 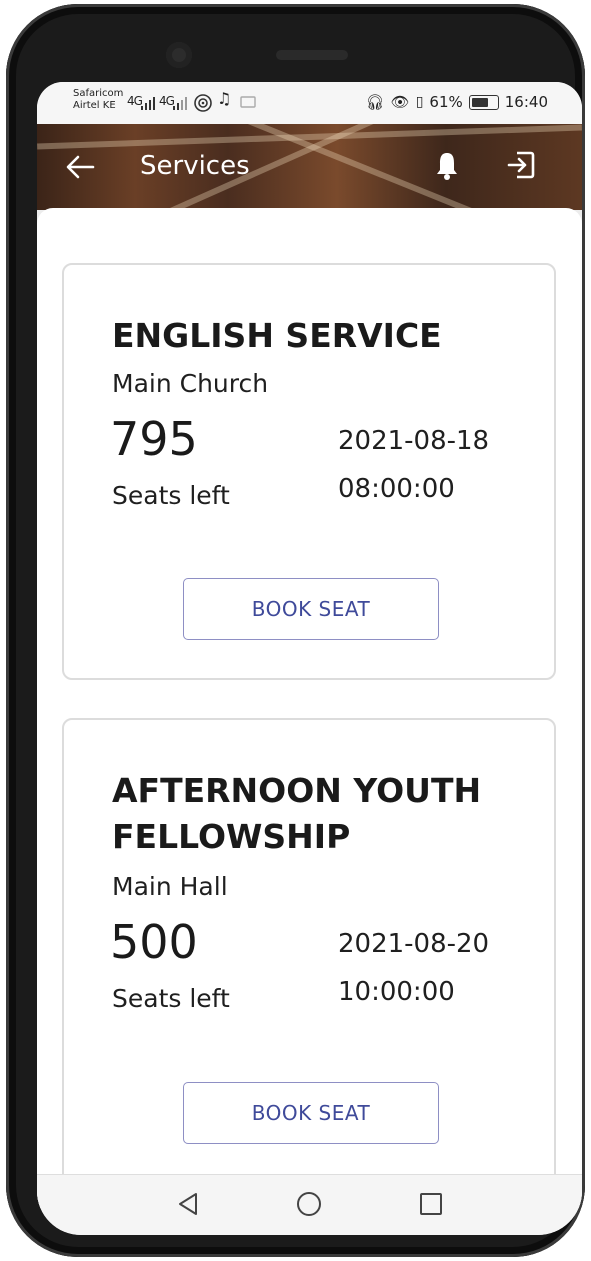 What do you see at coordinates (94, 105) in the screenshot?
I see `carrier-2: Airtel KE` at bounding box center [94, 105].